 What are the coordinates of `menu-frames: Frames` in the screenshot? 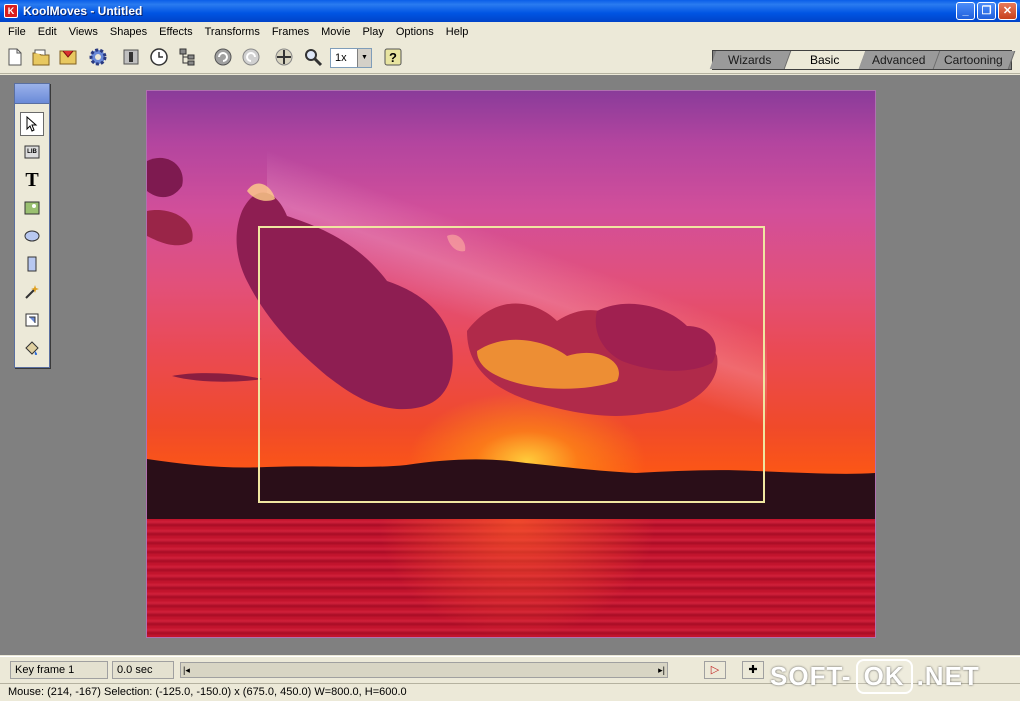 It's located at (290, 32).